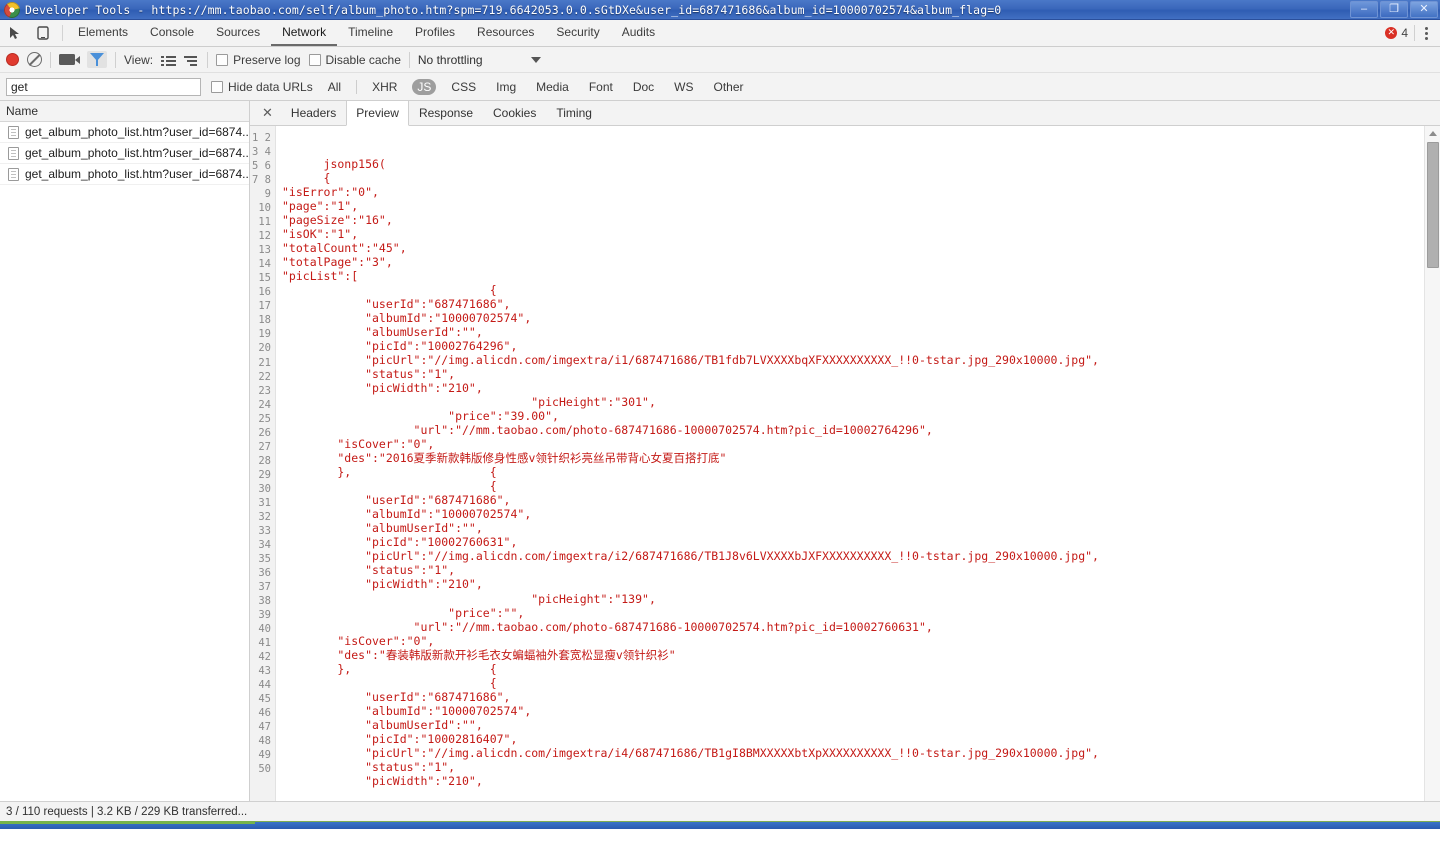  Describe the element at coordinates (384, 87) in the screenshot. I see `filter-type-xhr: XHR` at that location.